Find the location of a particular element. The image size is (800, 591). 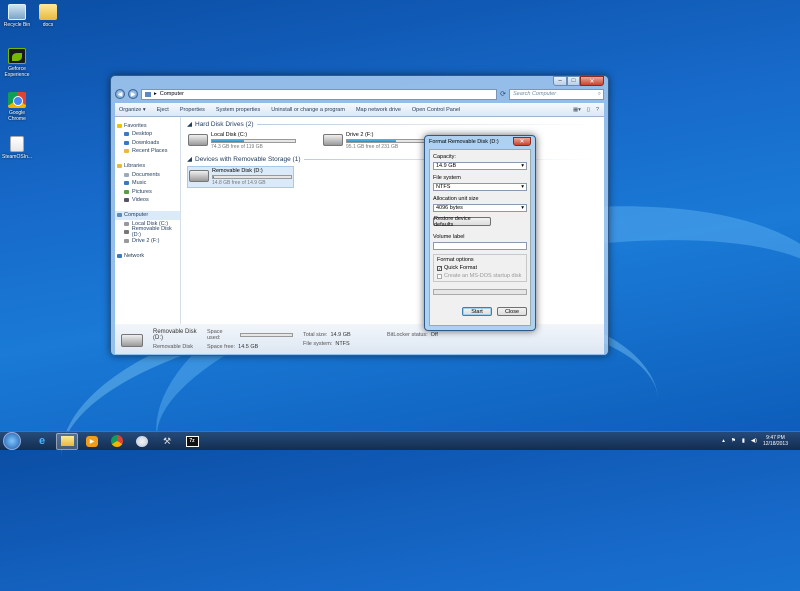

desktop-icon-recycle-bin: Recycle Bin is located at coordinates (17, 16).